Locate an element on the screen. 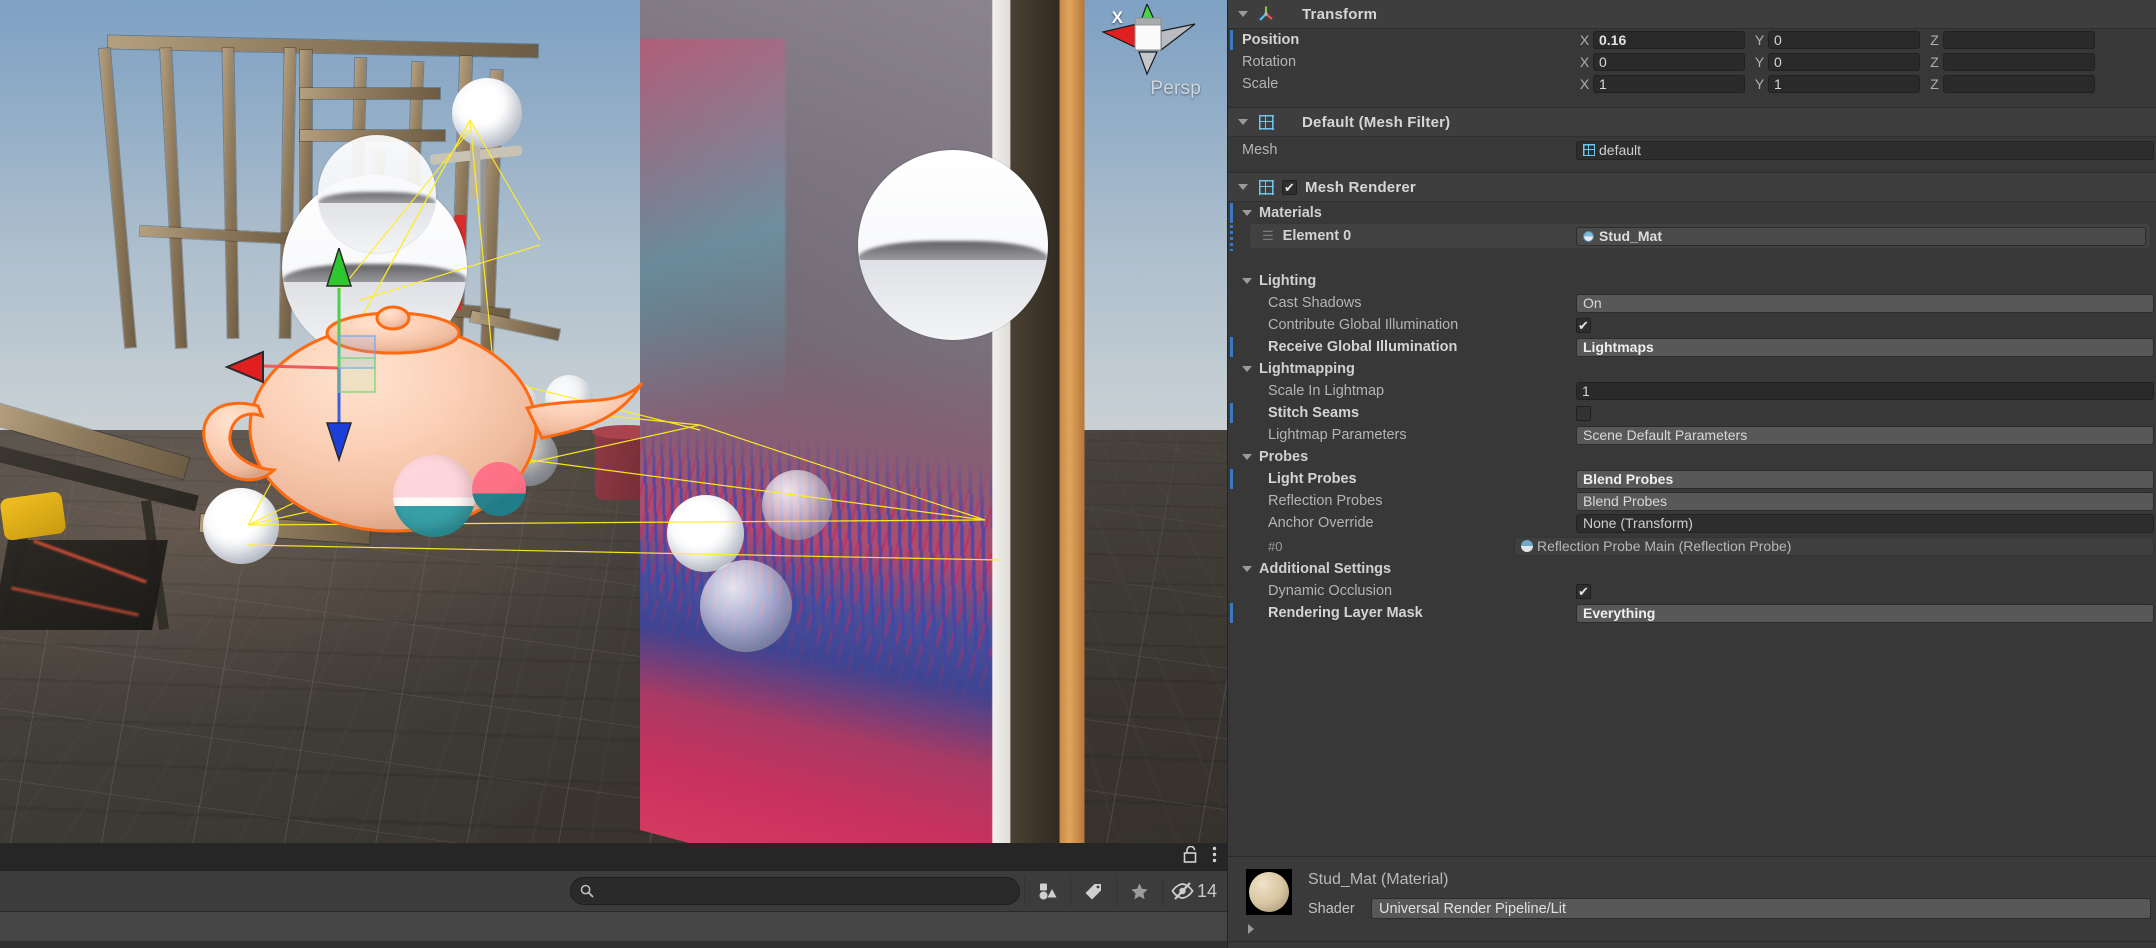 Image resolution: width=2156 pixels, height=948 pixels. move-gizmo is located at coordinates (350, 363).